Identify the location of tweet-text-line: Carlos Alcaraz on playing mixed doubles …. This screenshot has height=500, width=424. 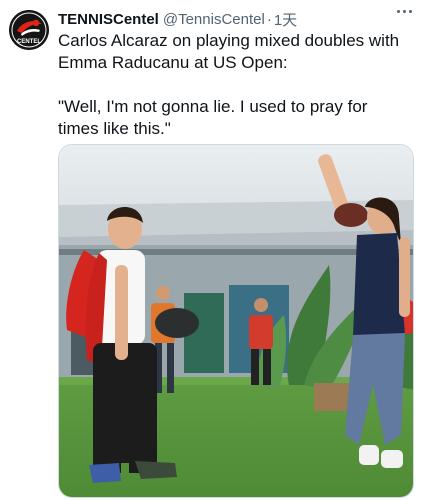
(229, 51).